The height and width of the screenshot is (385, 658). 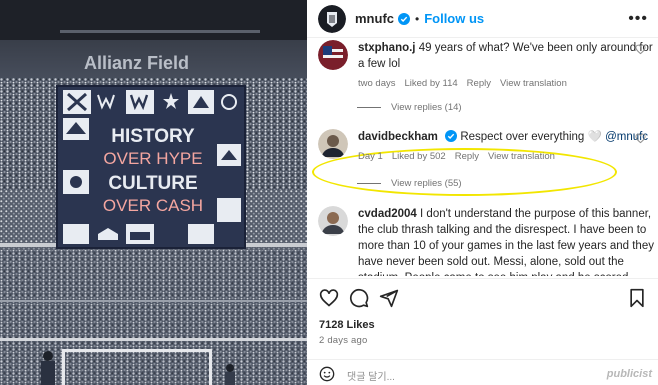 I want to click on view-replies-label: View replies (55), so click(x=426, y=183).